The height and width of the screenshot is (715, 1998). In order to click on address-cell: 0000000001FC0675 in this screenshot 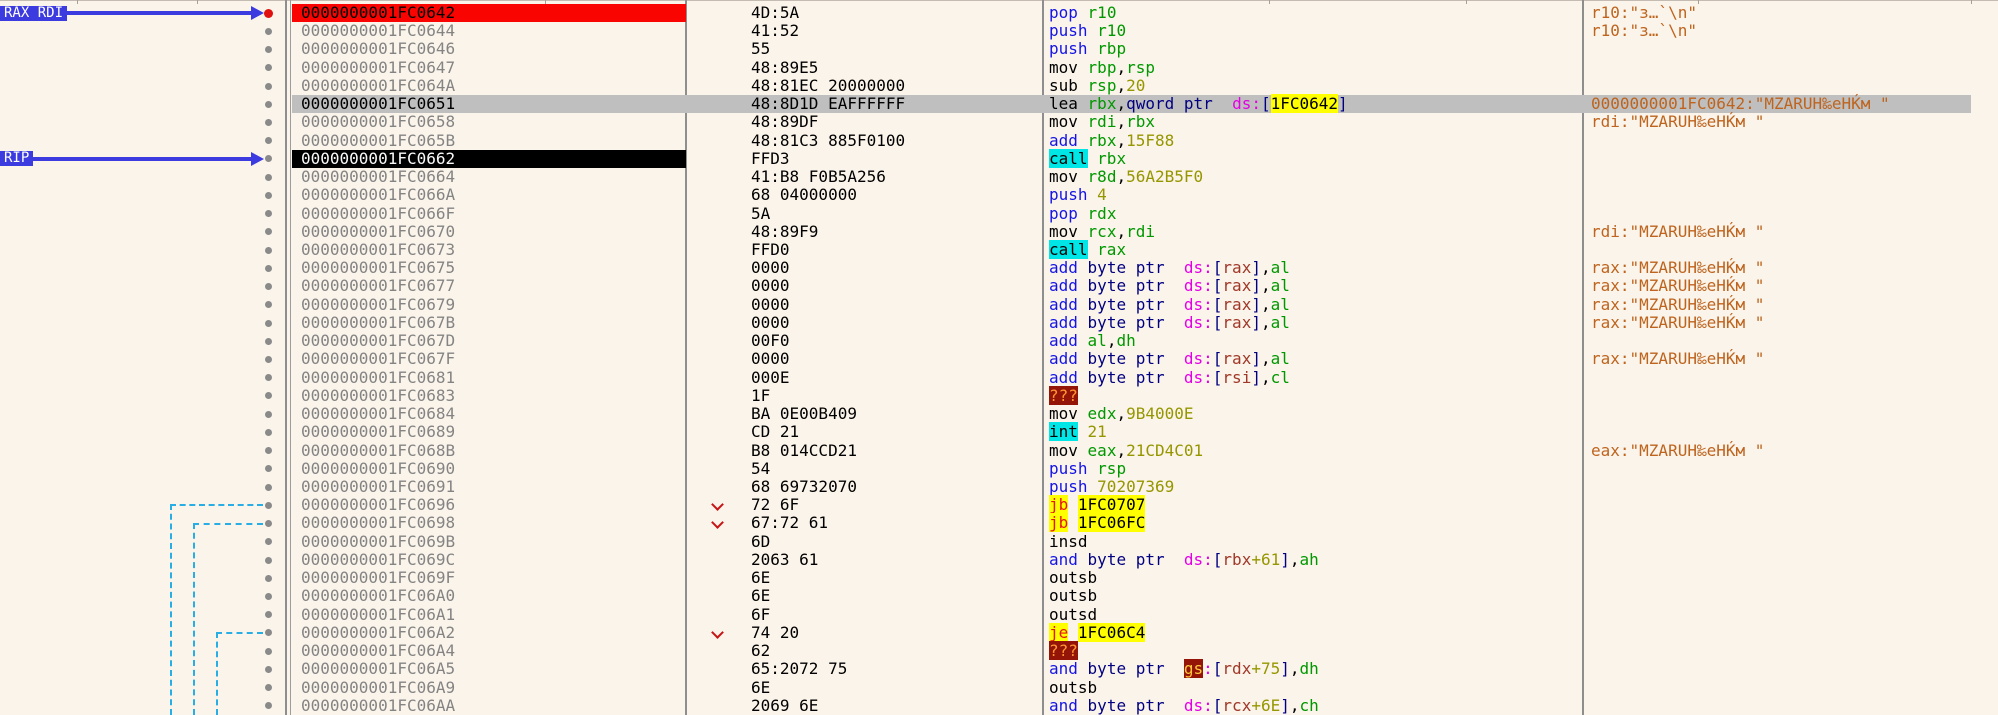, I will do `click(378, 267)`.